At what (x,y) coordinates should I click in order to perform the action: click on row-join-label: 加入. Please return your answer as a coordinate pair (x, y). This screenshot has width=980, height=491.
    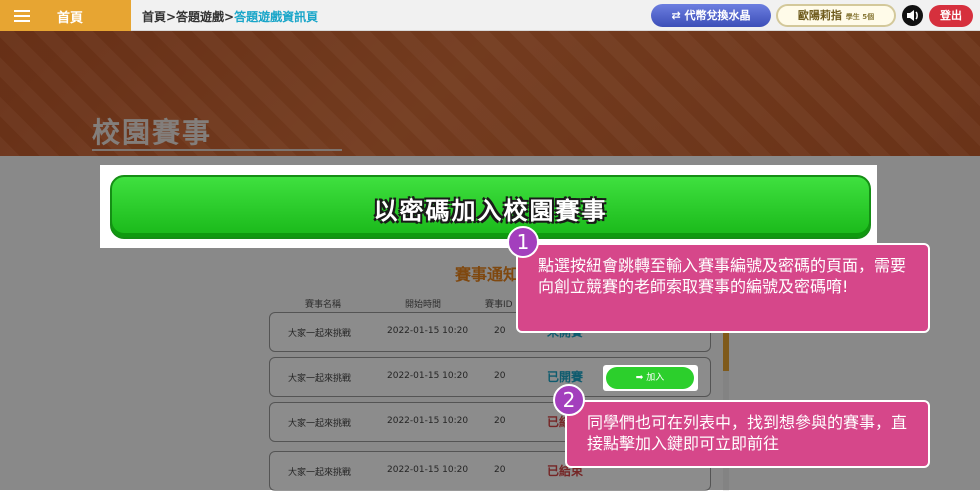
    Looking at the image, I should click on (655, 378).